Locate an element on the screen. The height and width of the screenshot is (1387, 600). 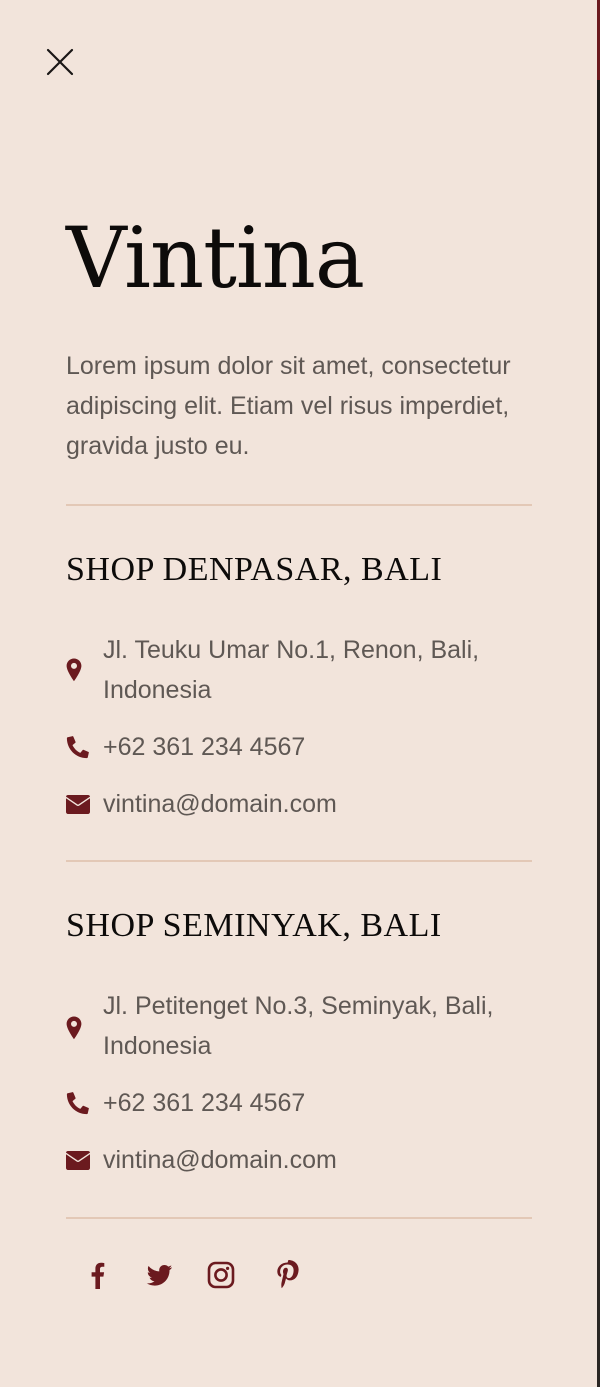
facebook-link is located at coordinates (99, 1275).